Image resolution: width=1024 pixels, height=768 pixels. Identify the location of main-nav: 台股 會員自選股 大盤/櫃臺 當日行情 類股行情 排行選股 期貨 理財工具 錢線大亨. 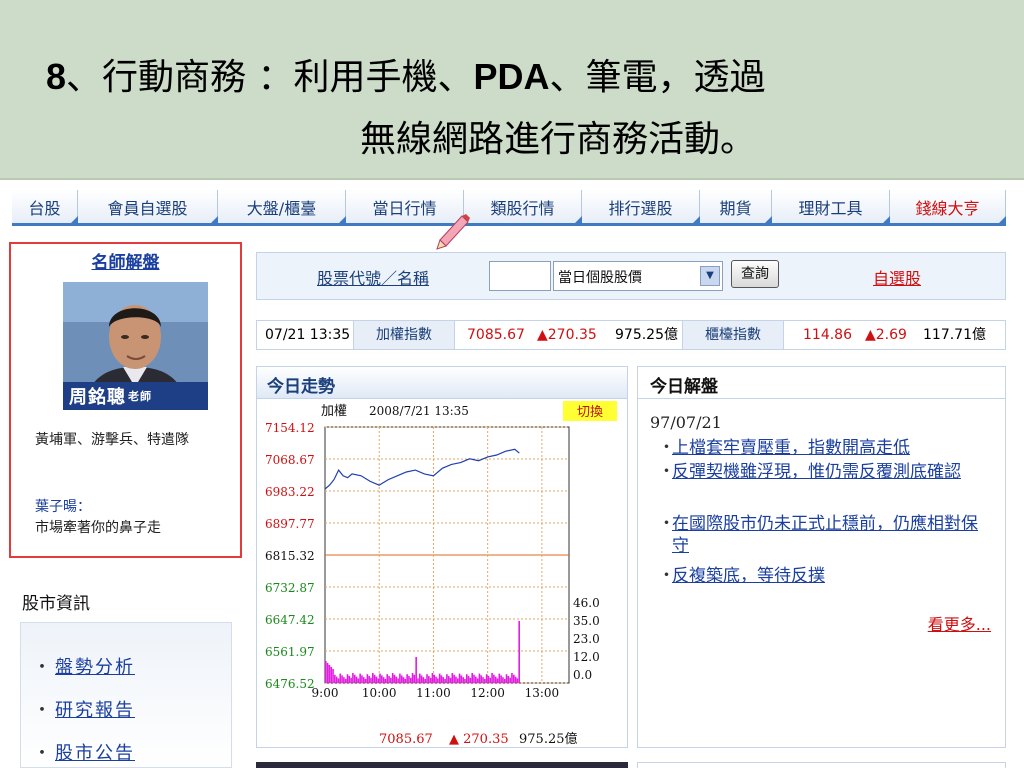
(509, 208).